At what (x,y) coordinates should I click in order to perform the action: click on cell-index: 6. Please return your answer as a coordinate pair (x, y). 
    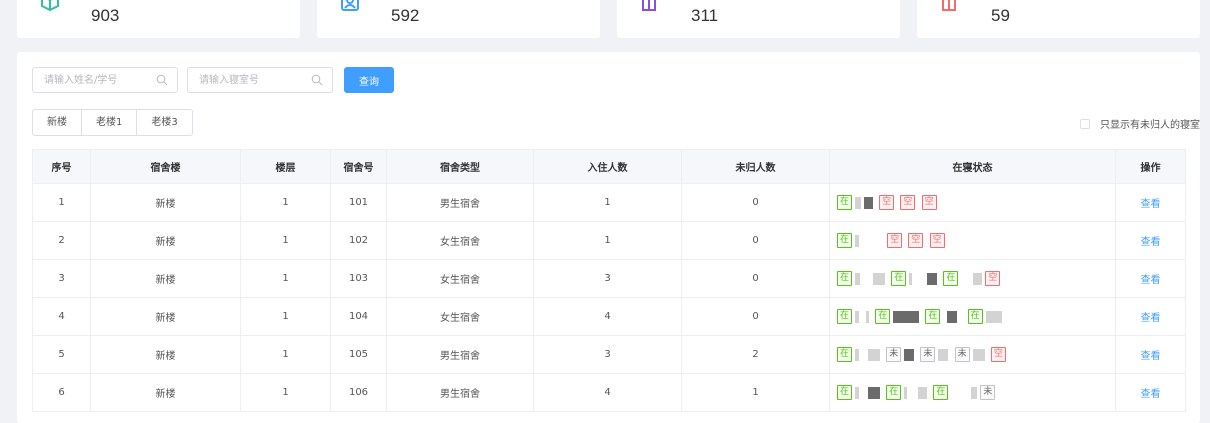
    Looking at the image, I should click on (61, 392).